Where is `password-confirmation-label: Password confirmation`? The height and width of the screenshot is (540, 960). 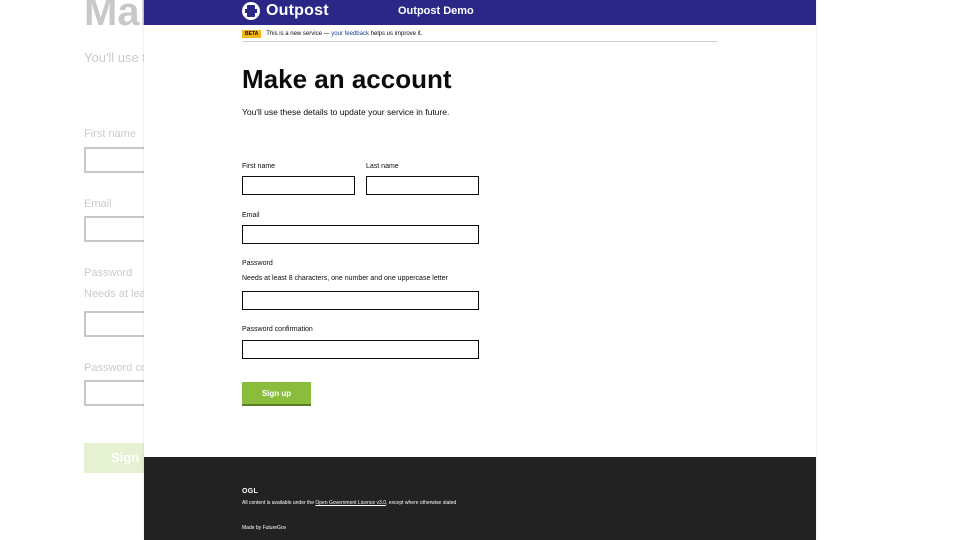
password-confirmation-label: Password confirmation is located at coordinates (277, 329).